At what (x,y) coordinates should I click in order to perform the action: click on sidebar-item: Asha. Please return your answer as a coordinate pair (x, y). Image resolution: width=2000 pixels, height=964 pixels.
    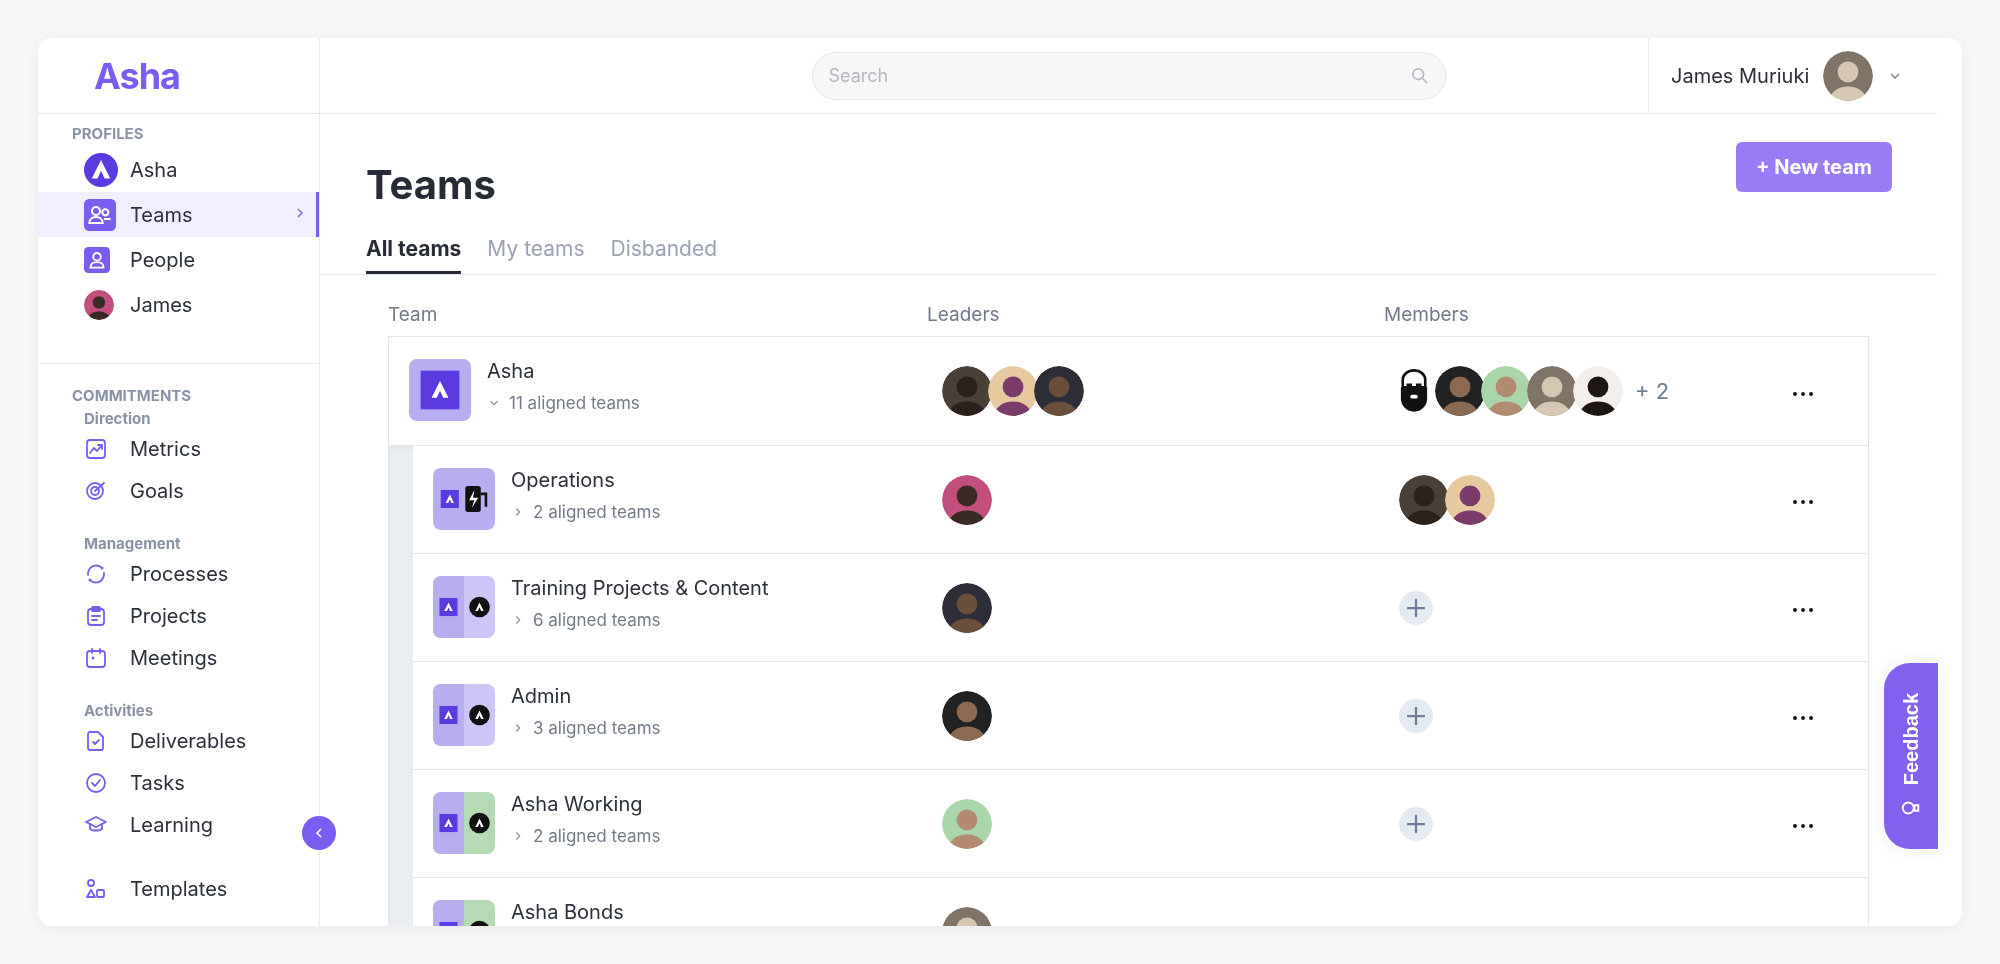
    Looking at the image, I should click on (112, 169).